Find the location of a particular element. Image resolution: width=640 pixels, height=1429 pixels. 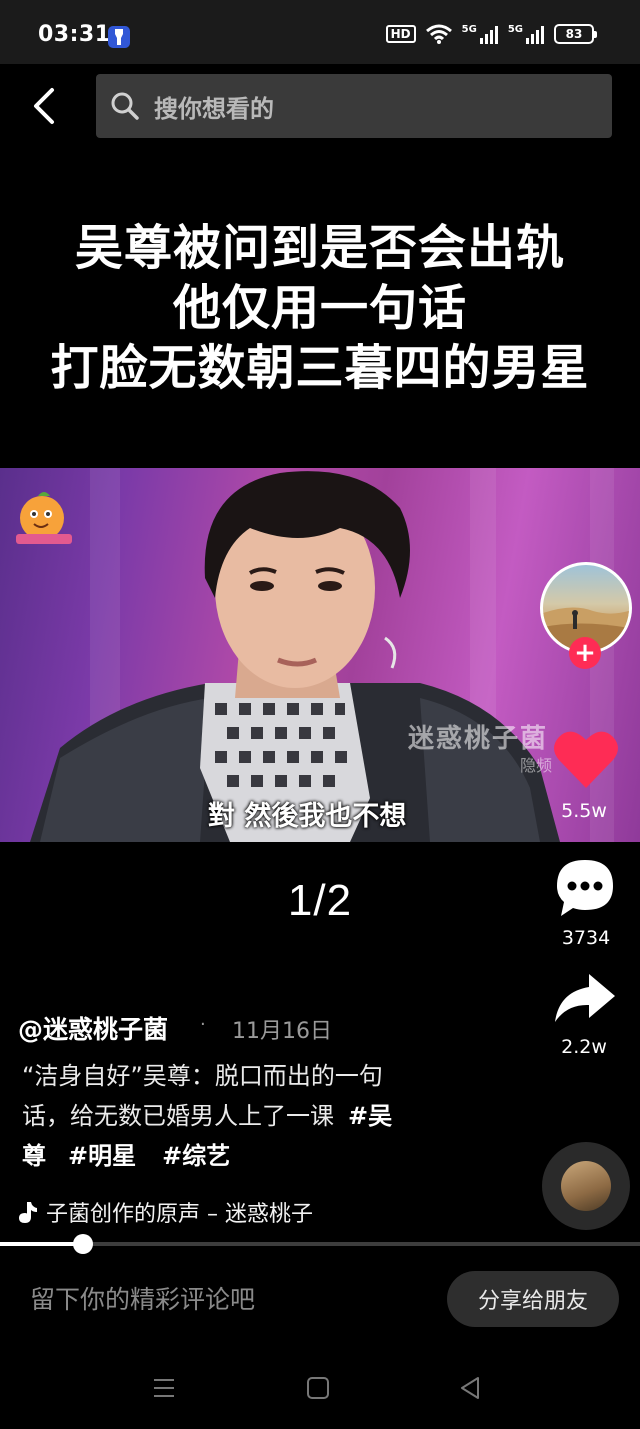

search-placeholder: 搜你想看的 is located at coordinates (214, 108).